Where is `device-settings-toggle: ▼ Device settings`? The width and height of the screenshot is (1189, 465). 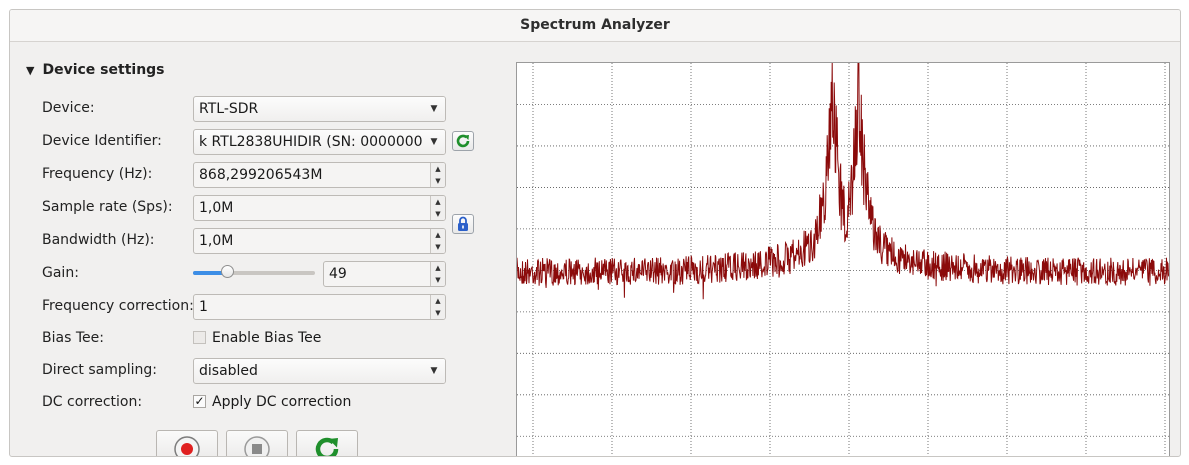
device-settings-toggle: ▼ Device settings is located at coordinates (95, 70).